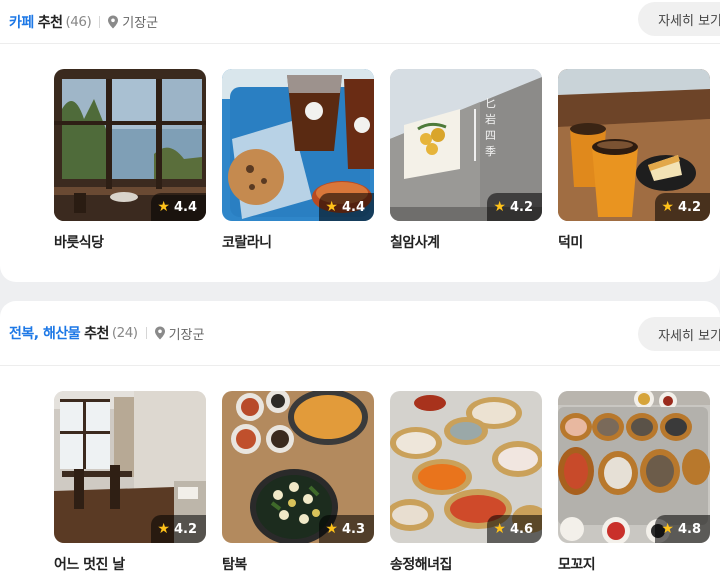  Describe the element at coordinates (490, 135) in the screenshot. I see `svg-text: 四` at that location.